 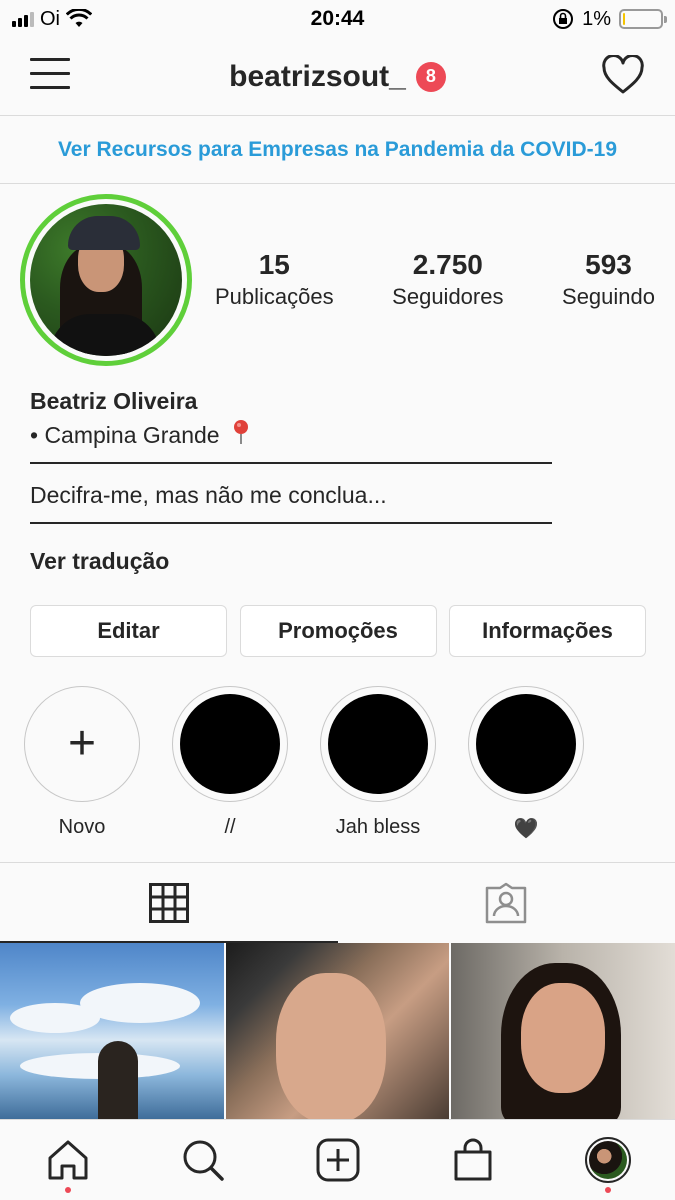 What do you see at coordinates (526, 829) in the screenshot?
I see `highlight-label: 🖤` at bounding box center [526, 829].